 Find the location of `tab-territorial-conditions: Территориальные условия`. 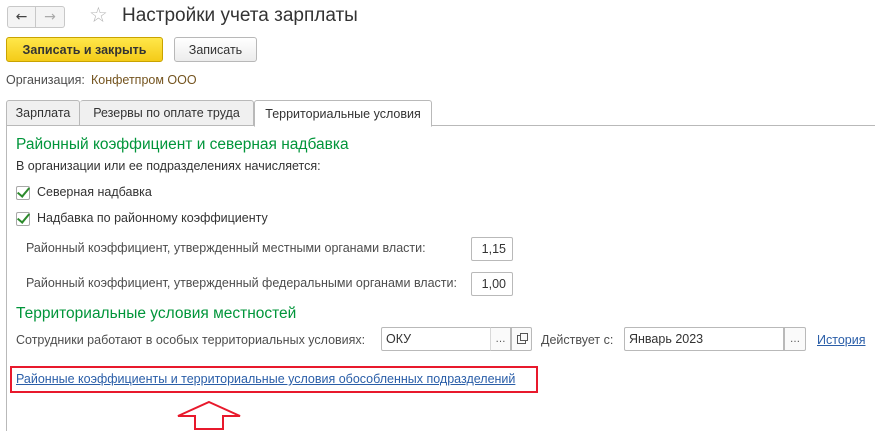

tab-territorial-conditions: Территориальные условия is located at coordinates (343, 113).